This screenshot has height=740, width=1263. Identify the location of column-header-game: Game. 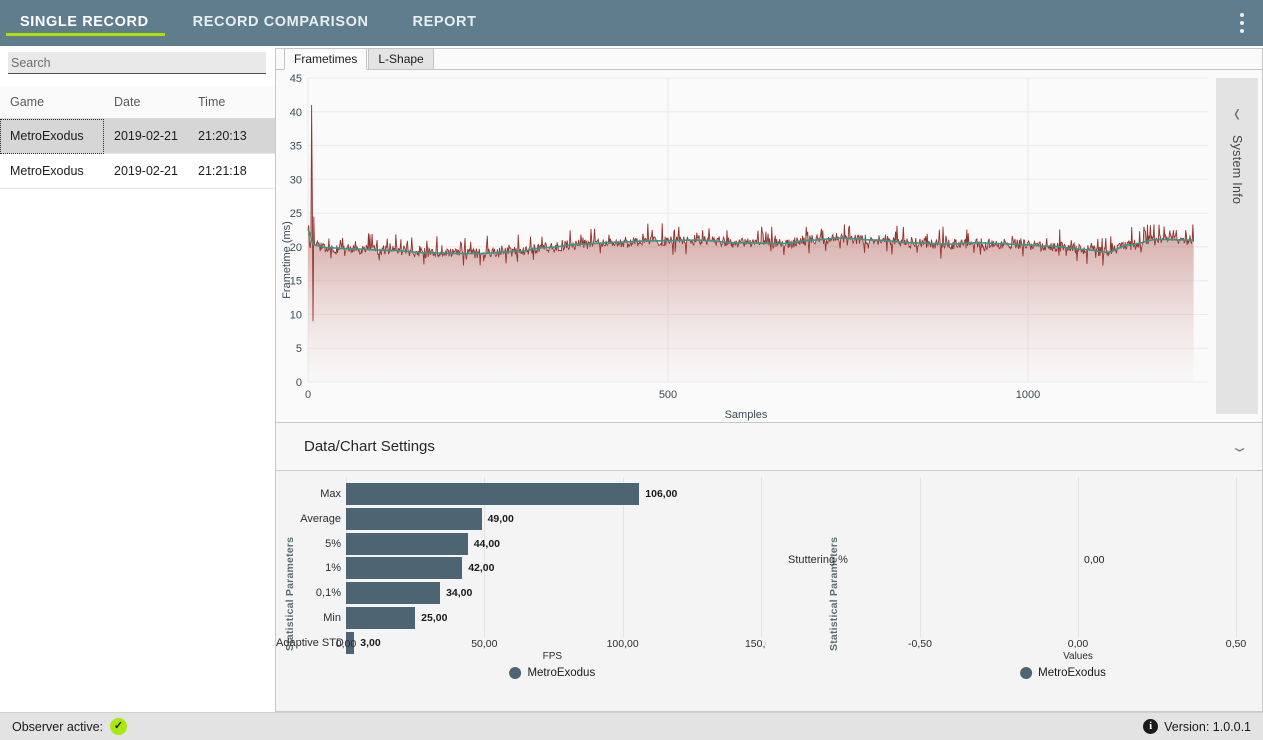
(52, 102).